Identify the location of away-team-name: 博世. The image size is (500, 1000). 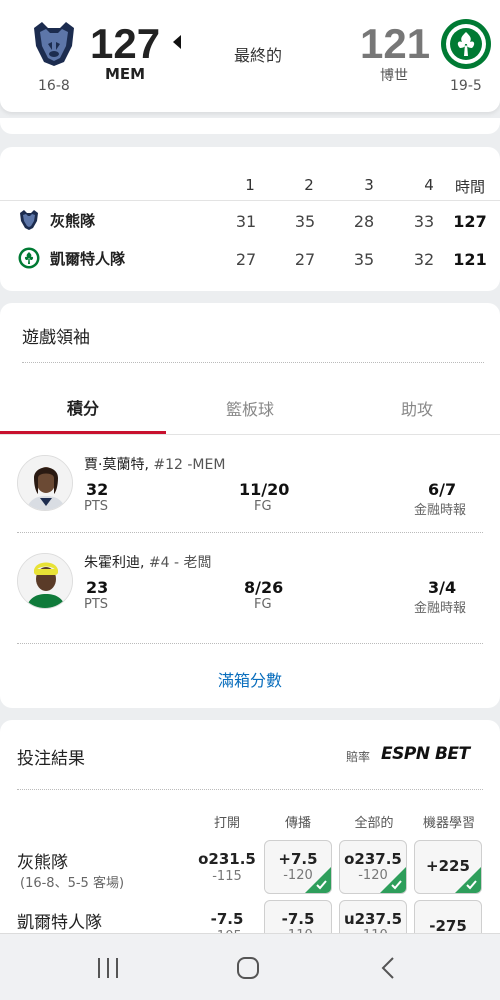
(394, 76).